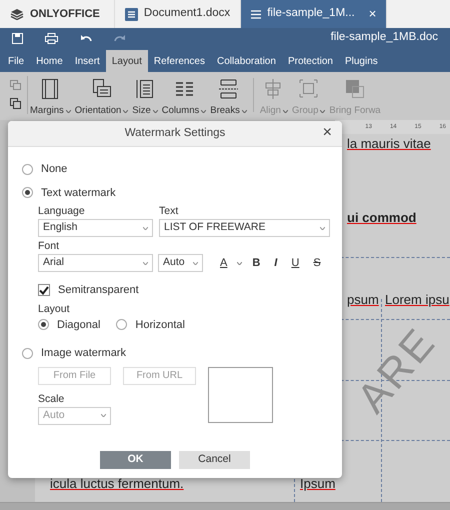 This screenshot has width=450, height=510. Describe the element at coordinates (54, 169) in the screenshot. I see `radio-label: None` at that location.